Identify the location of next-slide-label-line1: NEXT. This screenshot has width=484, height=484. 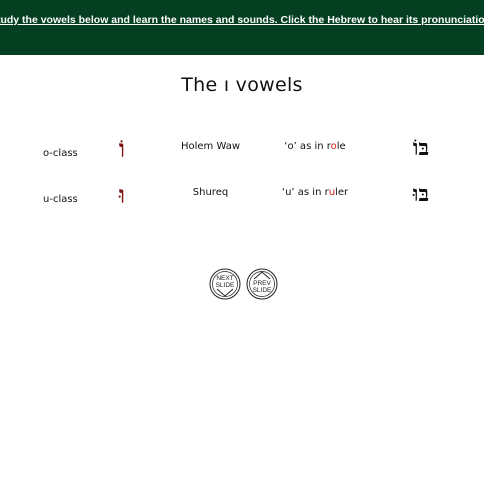
(225, 278).